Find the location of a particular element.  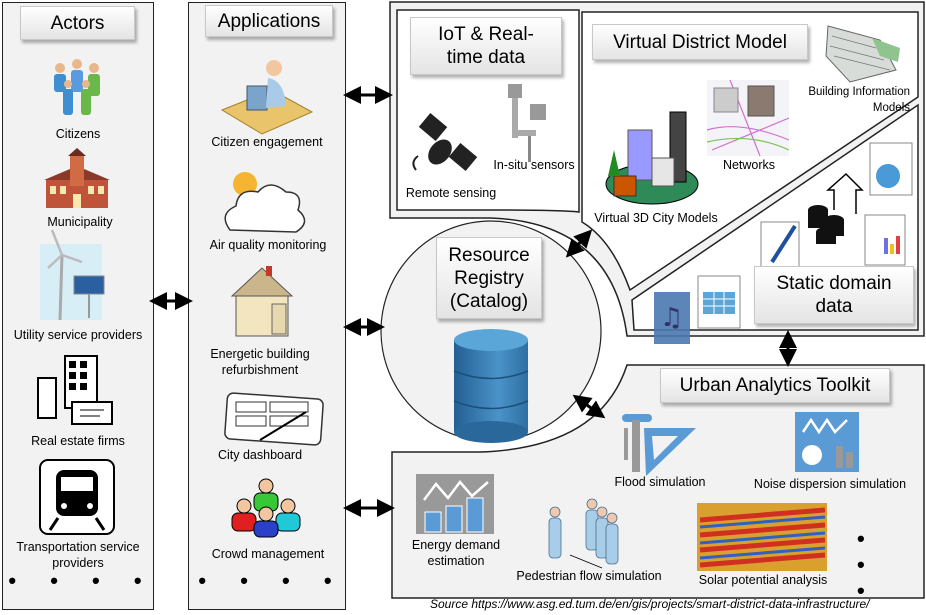

solar-potential-label: Solar potential analysis is located at coordinates (763, 580).